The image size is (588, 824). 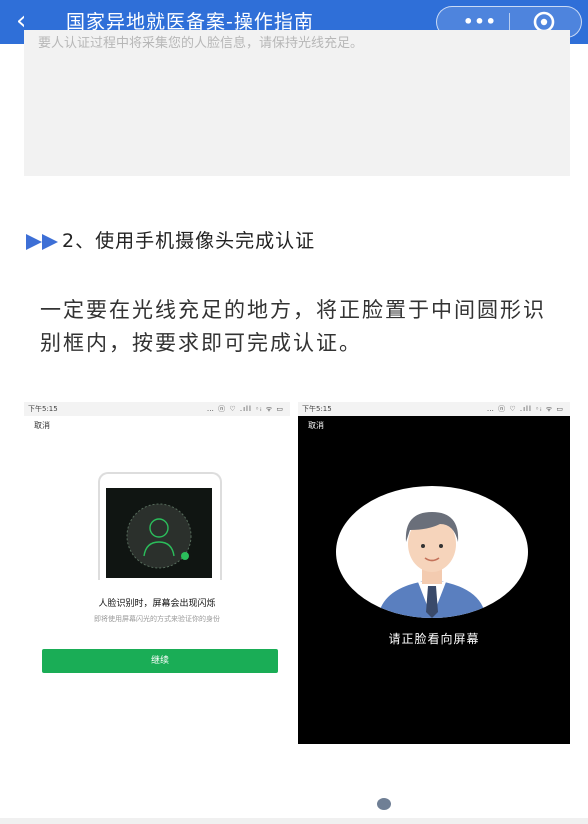 What do you see at coordinates (293, 326) in the screenshot?
I see `instruction-paragraph: 一定要在光线充足的地方，将正脸置于中间圆形识别框内，按要求即可完成认证。` at bounding box center [293, 326].